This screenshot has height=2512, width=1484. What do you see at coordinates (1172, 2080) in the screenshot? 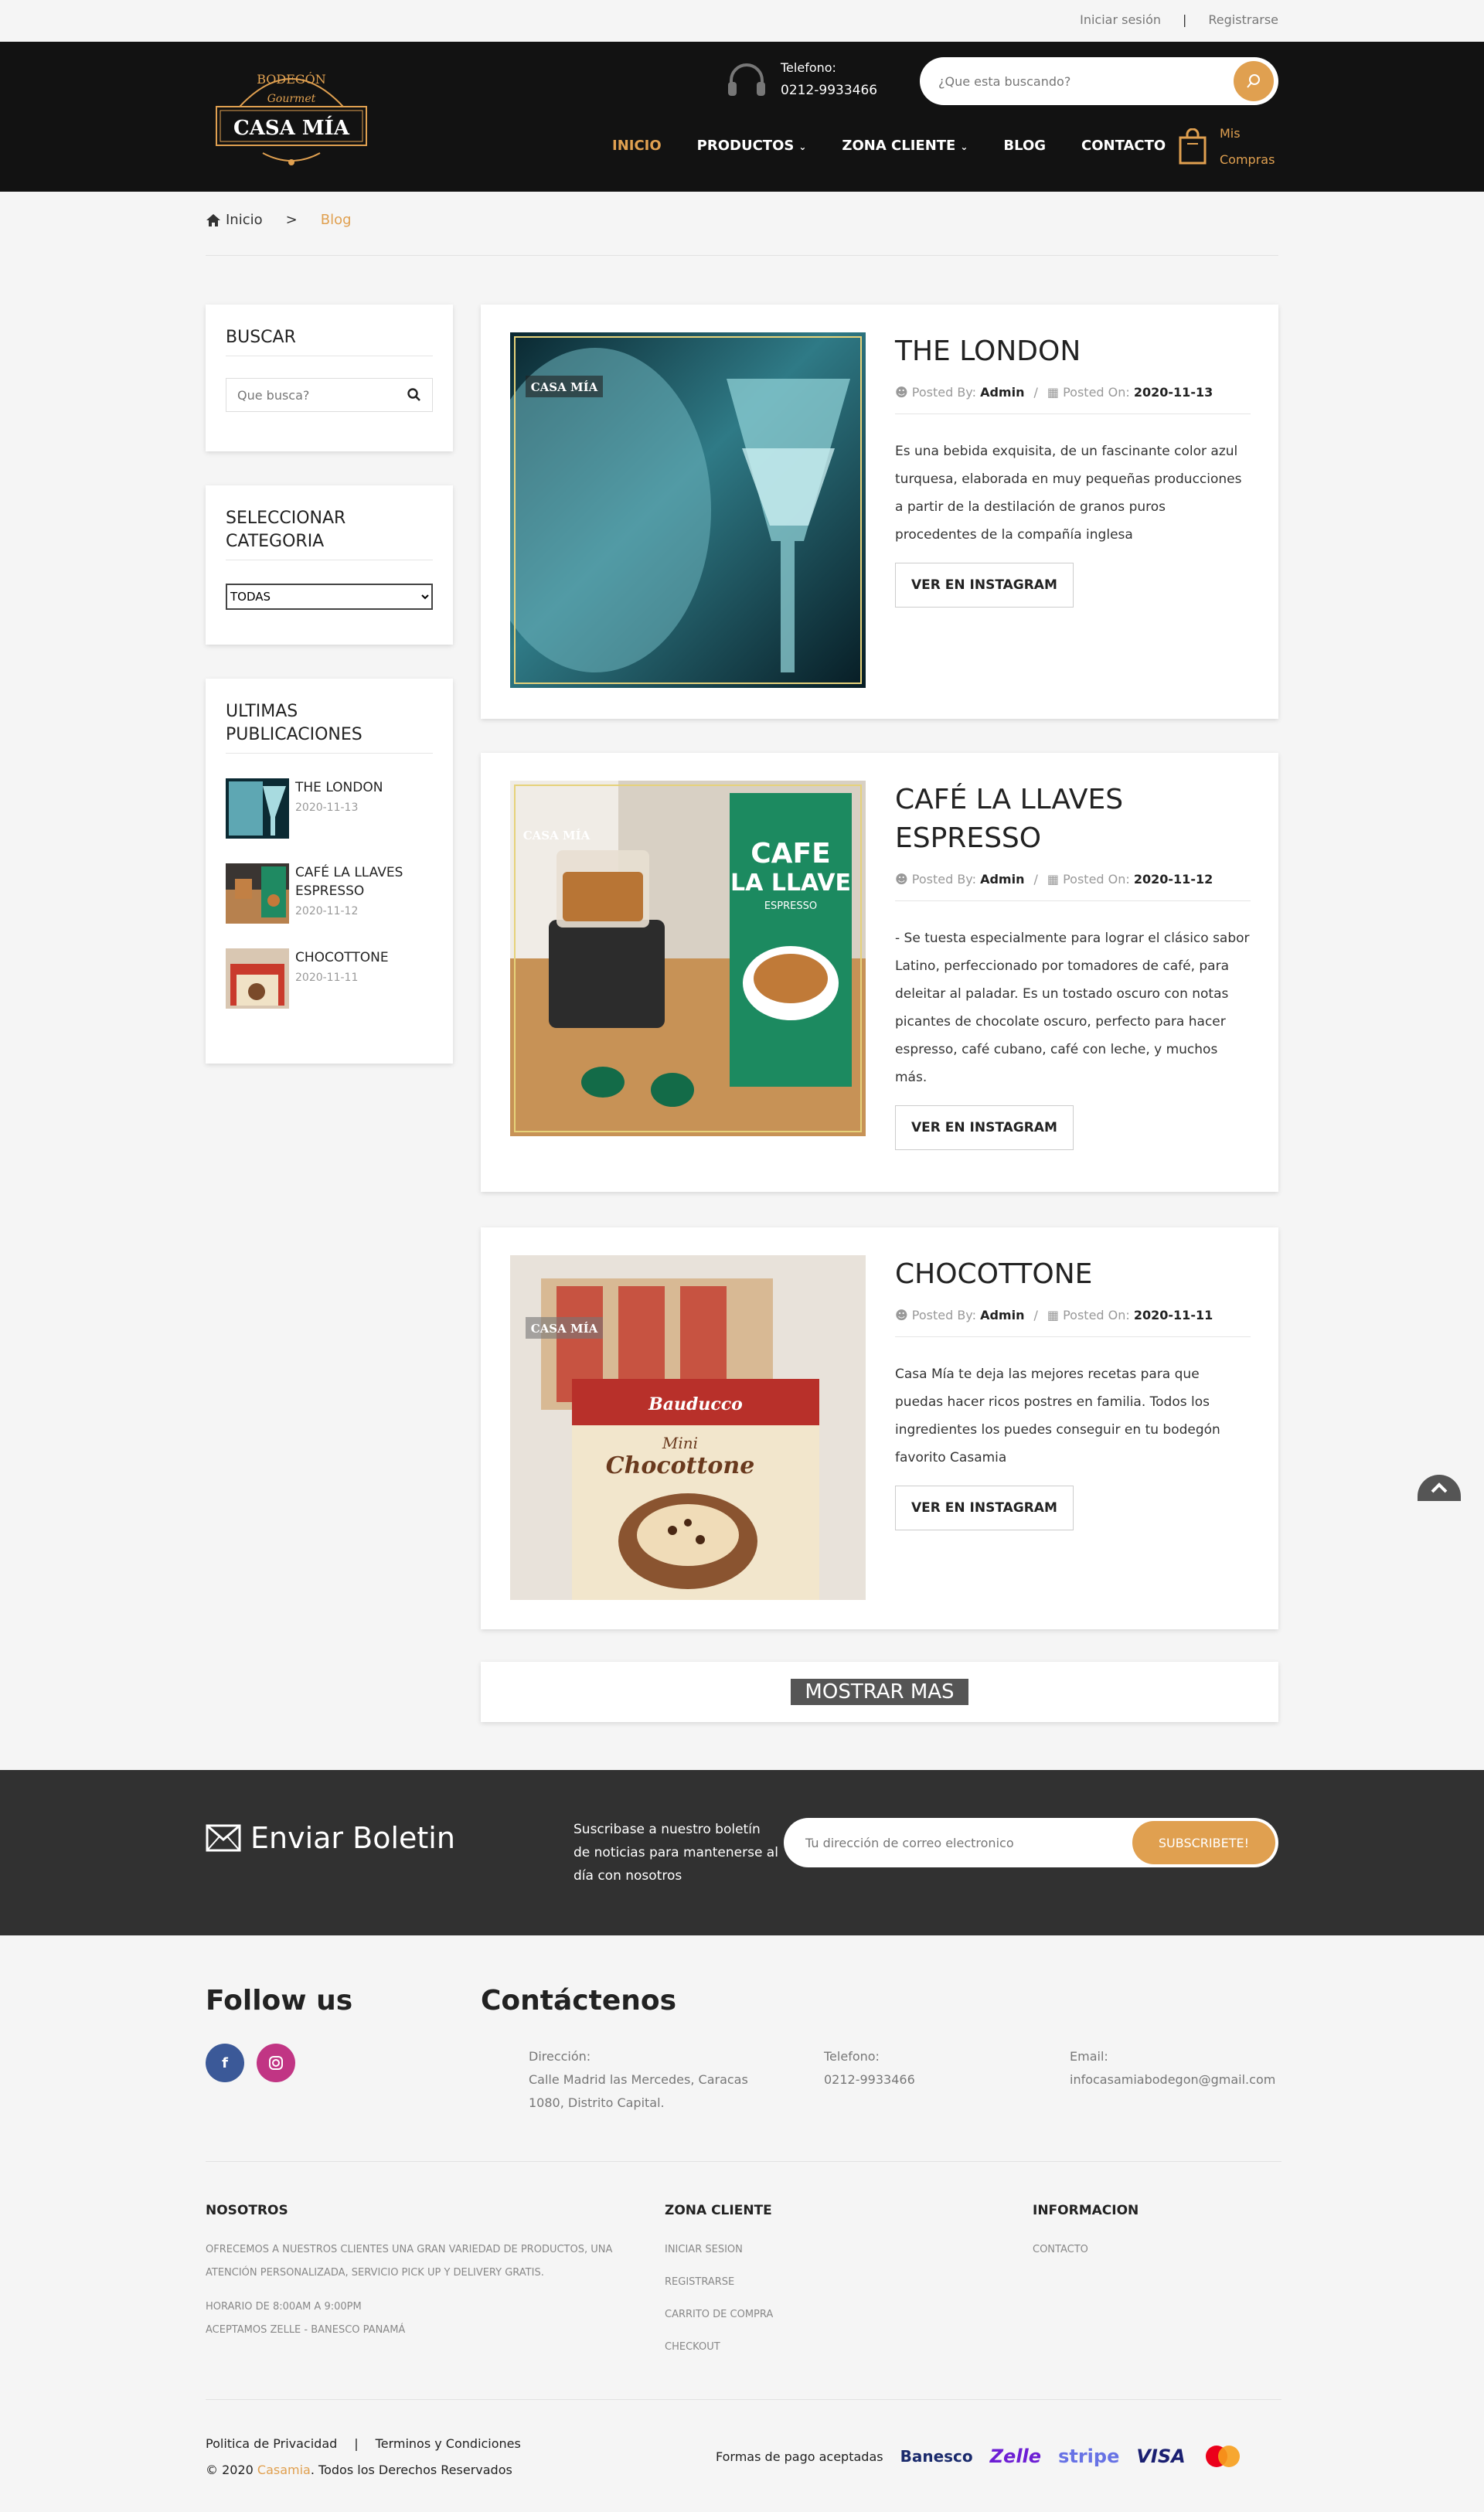
I see `contact-email-value: infocasamiabodegon@gmail.com` at bounding box center [1172, 2080].